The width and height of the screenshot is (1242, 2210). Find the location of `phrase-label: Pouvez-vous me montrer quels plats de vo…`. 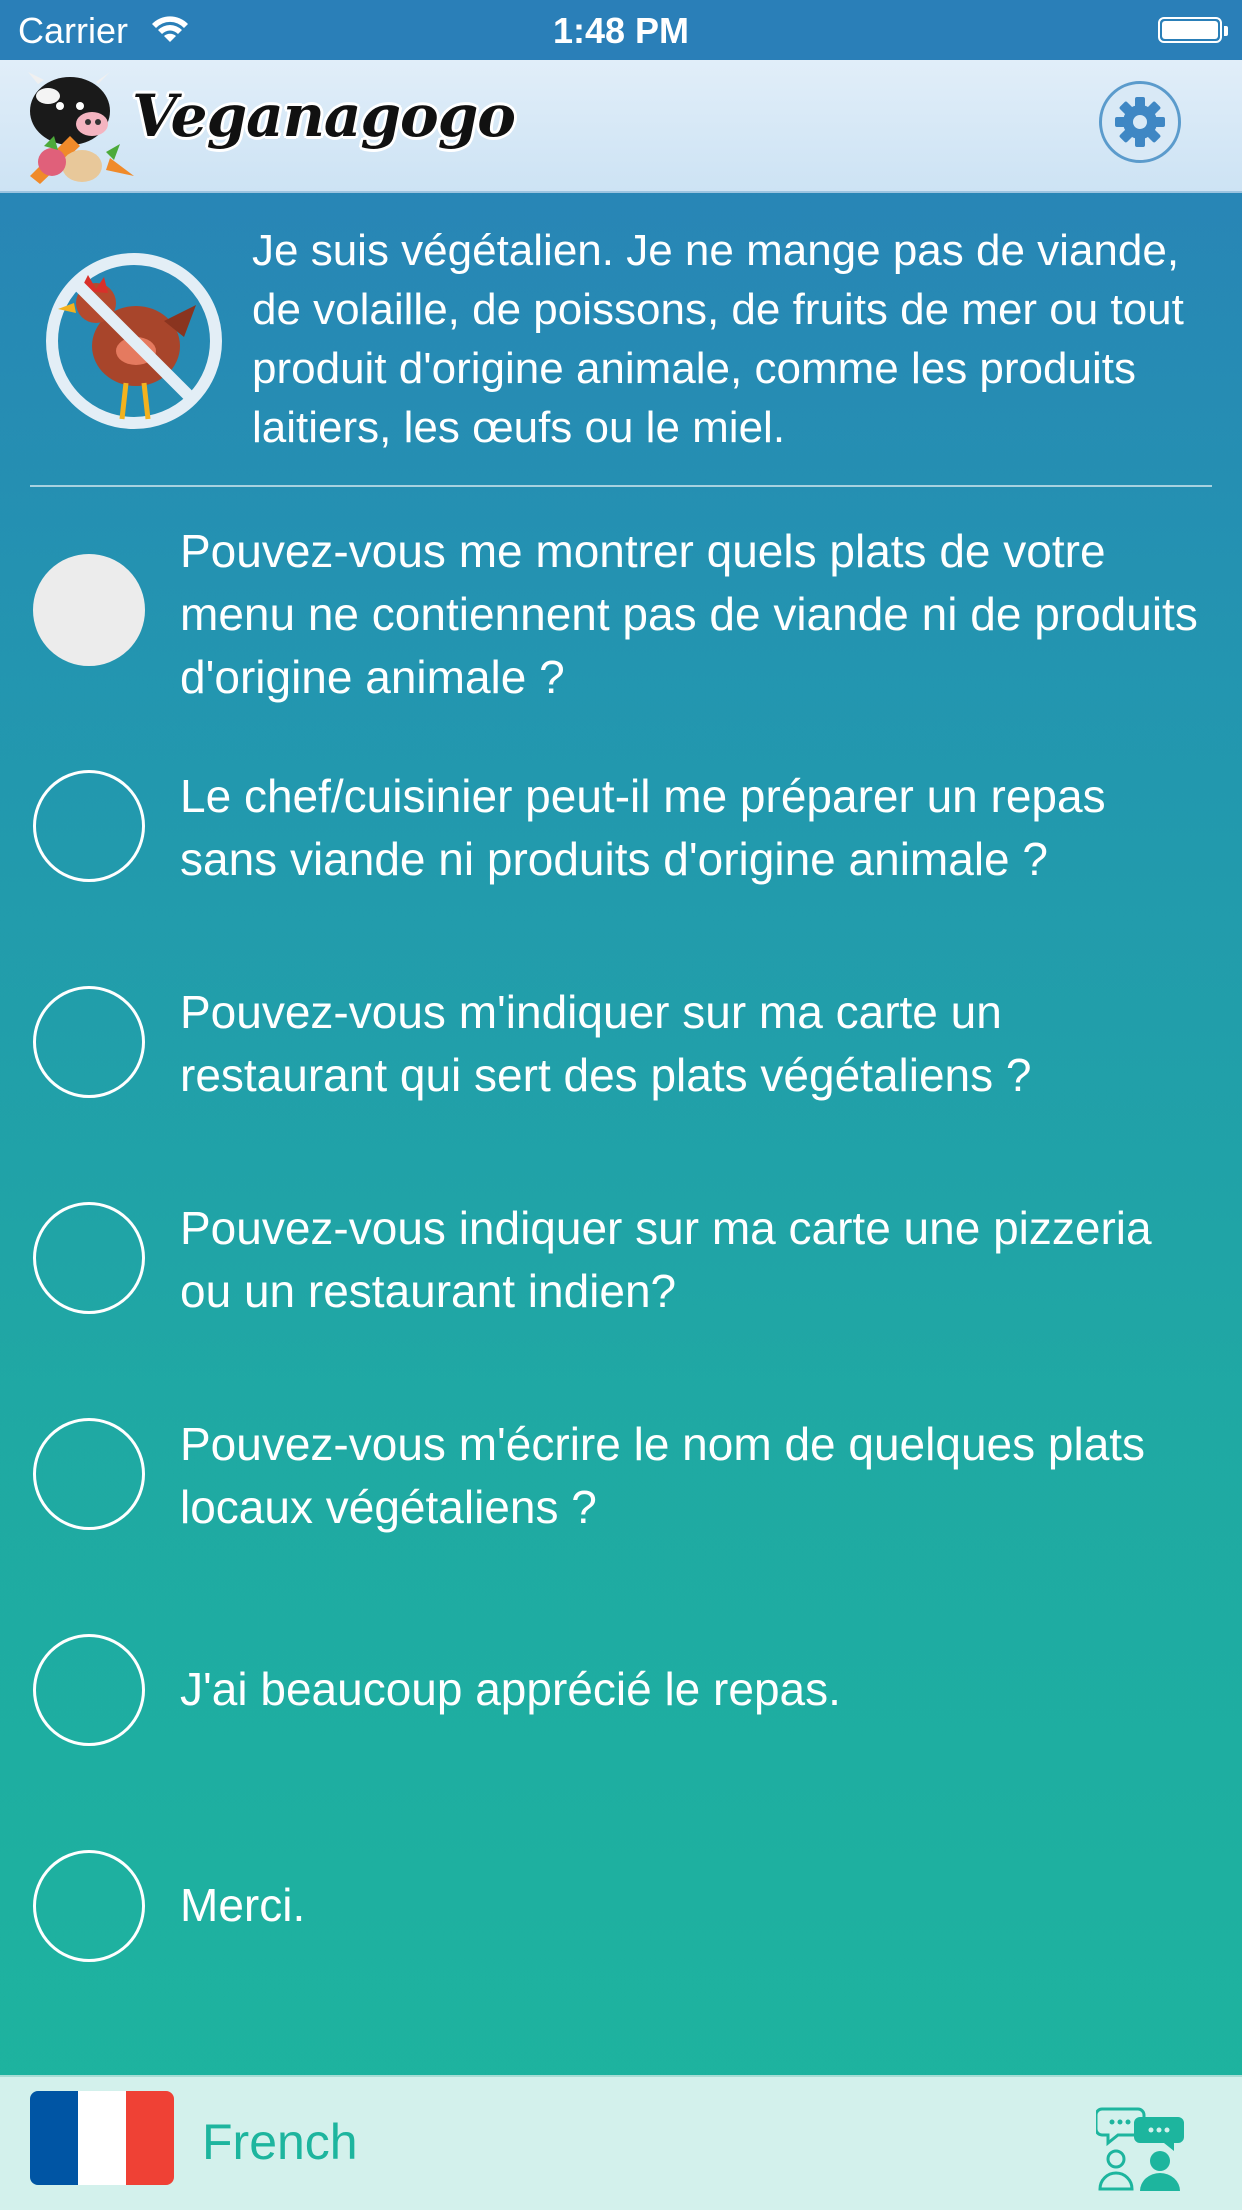

phrase-label: Pouvez-vous me montrer quels plats de vo… is located at coordinates (689, 614).